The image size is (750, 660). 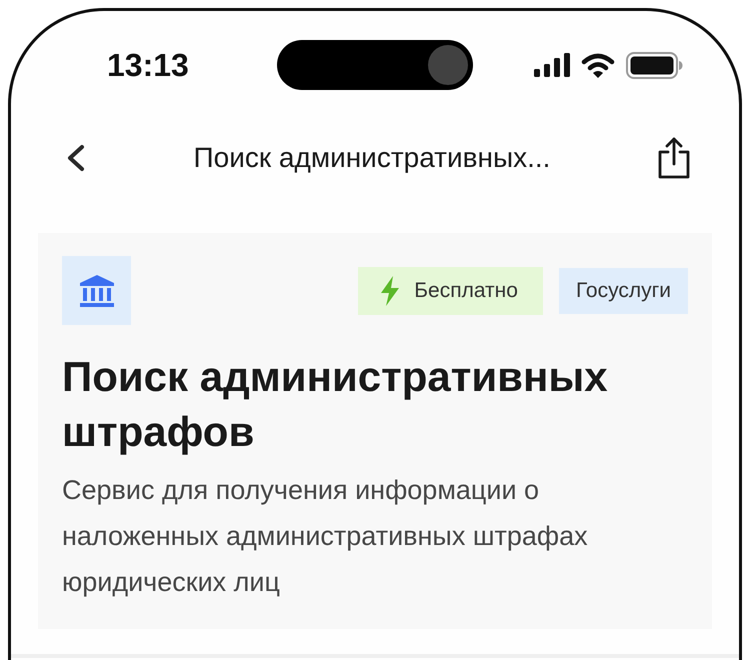 I want to click on share-button, so click(x=674, y=158).